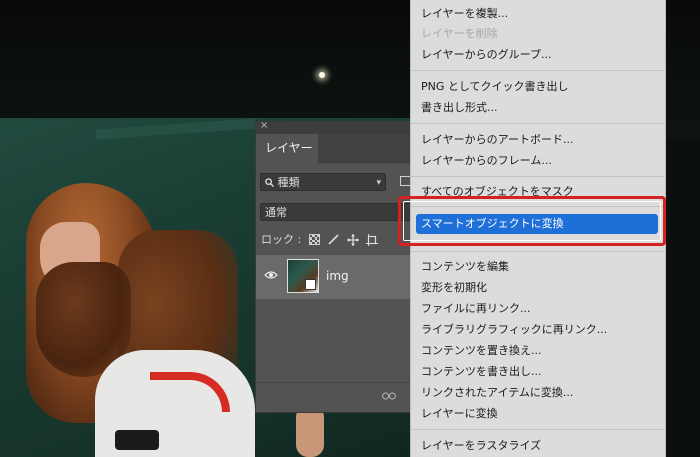  Describe the element at coordinates (532, 221) in the screenshot. I see `annotation-highlight-inner` at that location.